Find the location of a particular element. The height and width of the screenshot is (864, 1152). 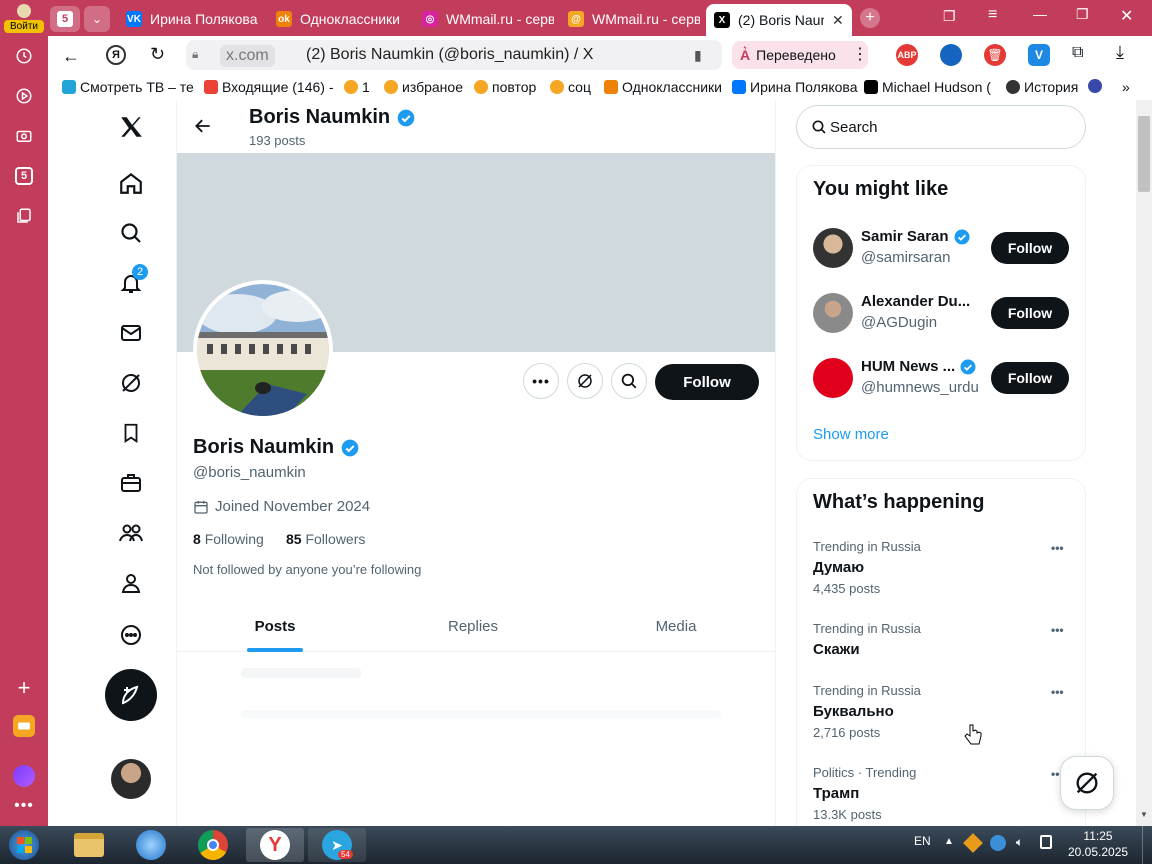

tab-media: Media is located at coordinates (676, 626).